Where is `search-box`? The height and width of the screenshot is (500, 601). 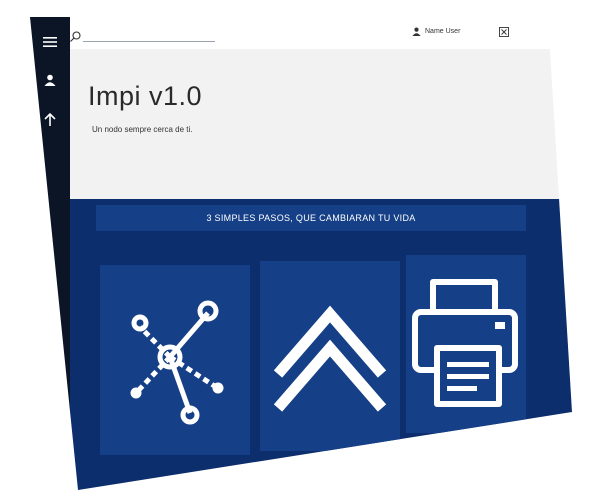
search-box is located at coordinates (145, 36).